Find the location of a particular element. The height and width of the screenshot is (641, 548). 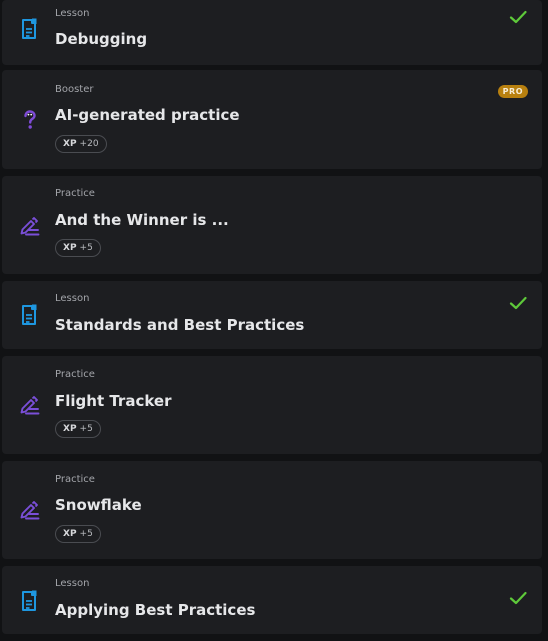

question-mark-icon is located at coordinates (30, 120).